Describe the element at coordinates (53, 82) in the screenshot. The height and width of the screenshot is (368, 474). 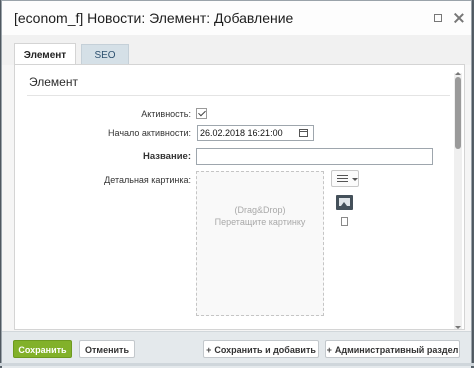
I see `section-title: Элемент` at that location.